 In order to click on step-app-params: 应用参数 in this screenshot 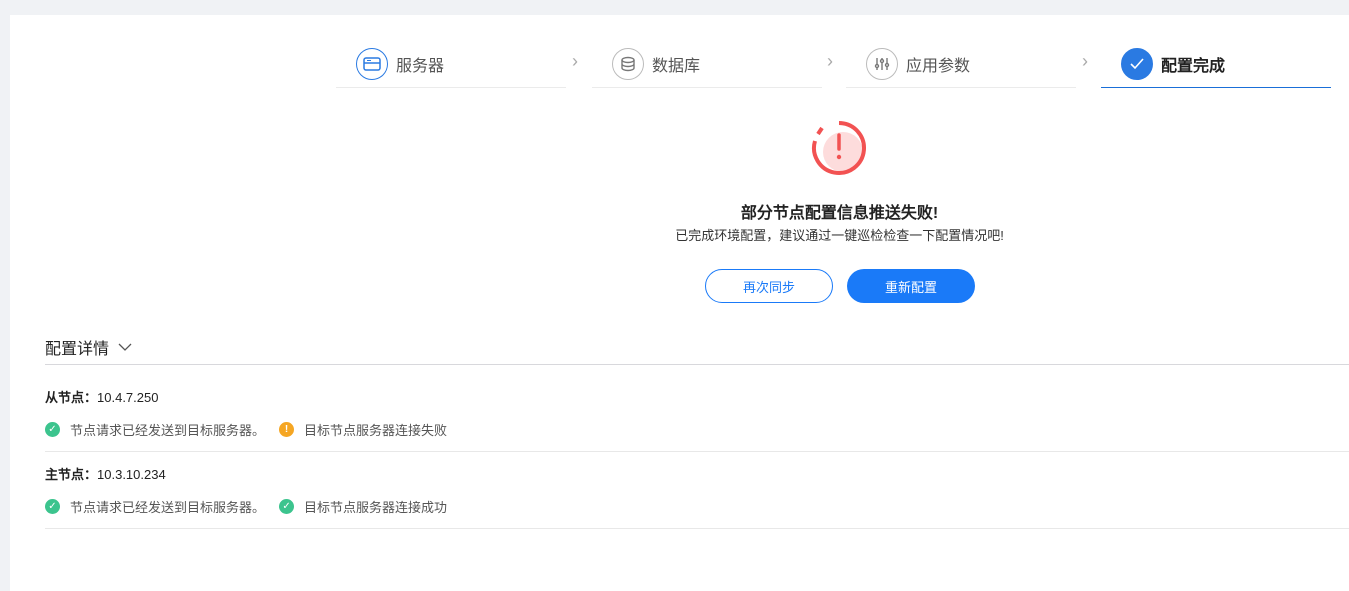, I will do `click(961, 64)`.